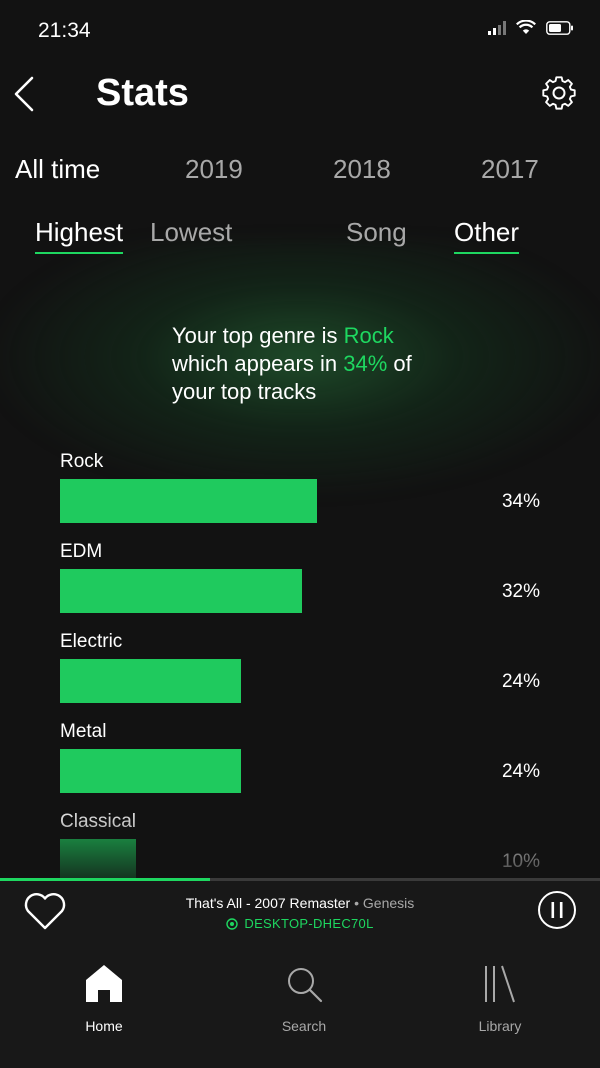  What do you see at coordinates (305, 985) in the screenshot?
I see `search-icon` at bounding box center [305, 985].